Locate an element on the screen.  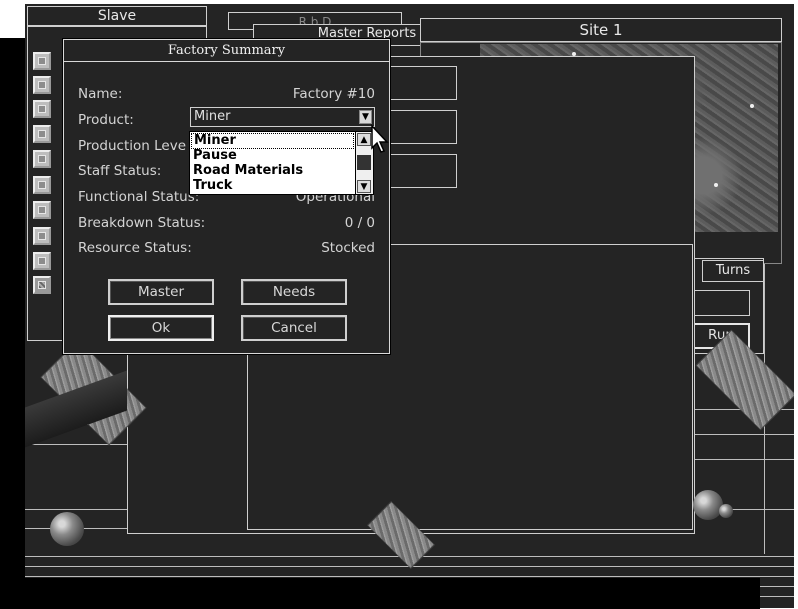
scroll-thumb is located at coordinates (364, 162).